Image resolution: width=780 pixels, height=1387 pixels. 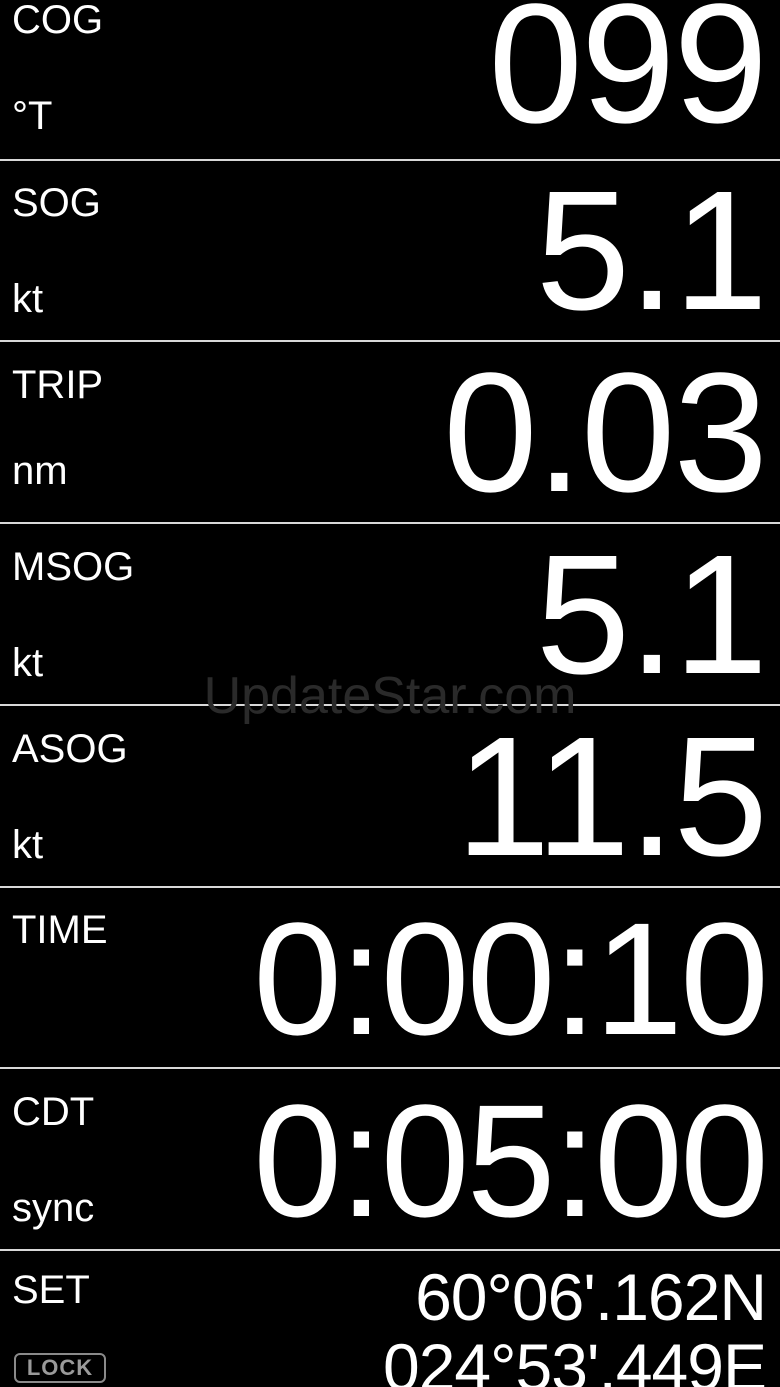 What do you see at coordinates (390, 433) in the screenshot?
I see `trip-row: TRIP nm 0.03` at bounding box center [390, 433].